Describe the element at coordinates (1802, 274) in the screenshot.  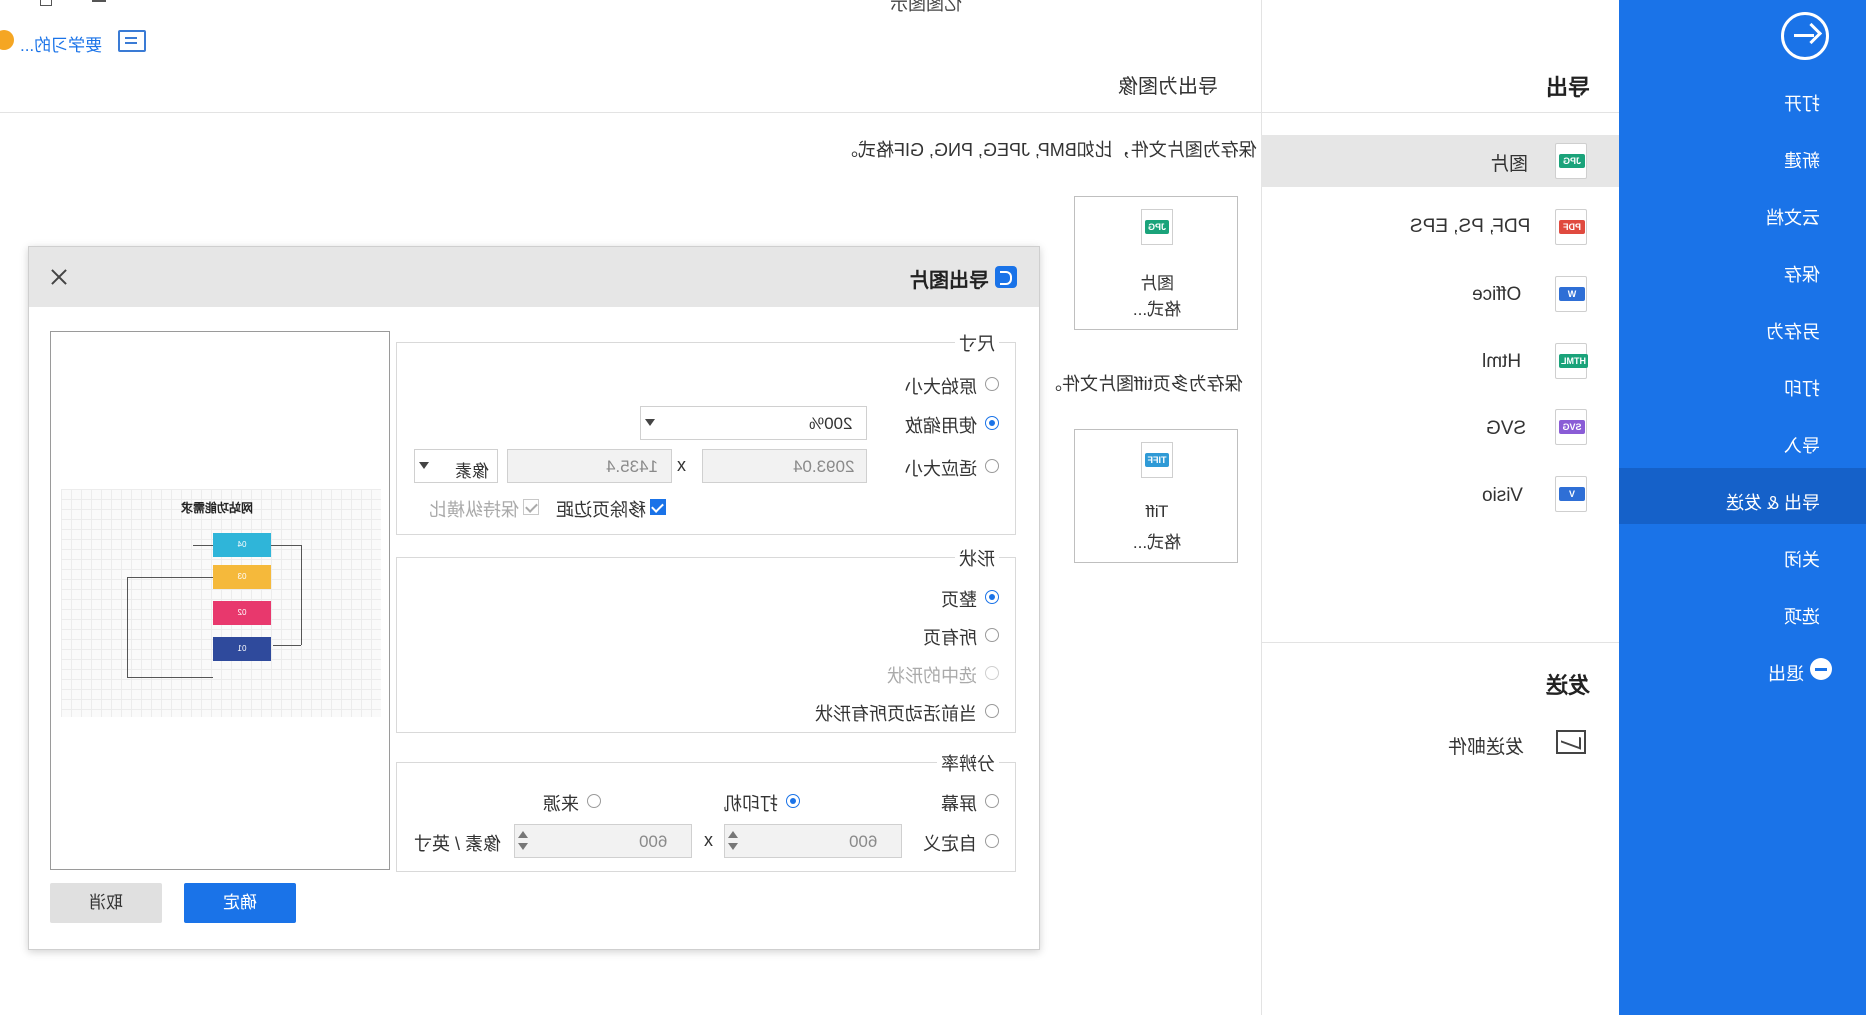
I see `sidebar-item-save: 保存` at that location.